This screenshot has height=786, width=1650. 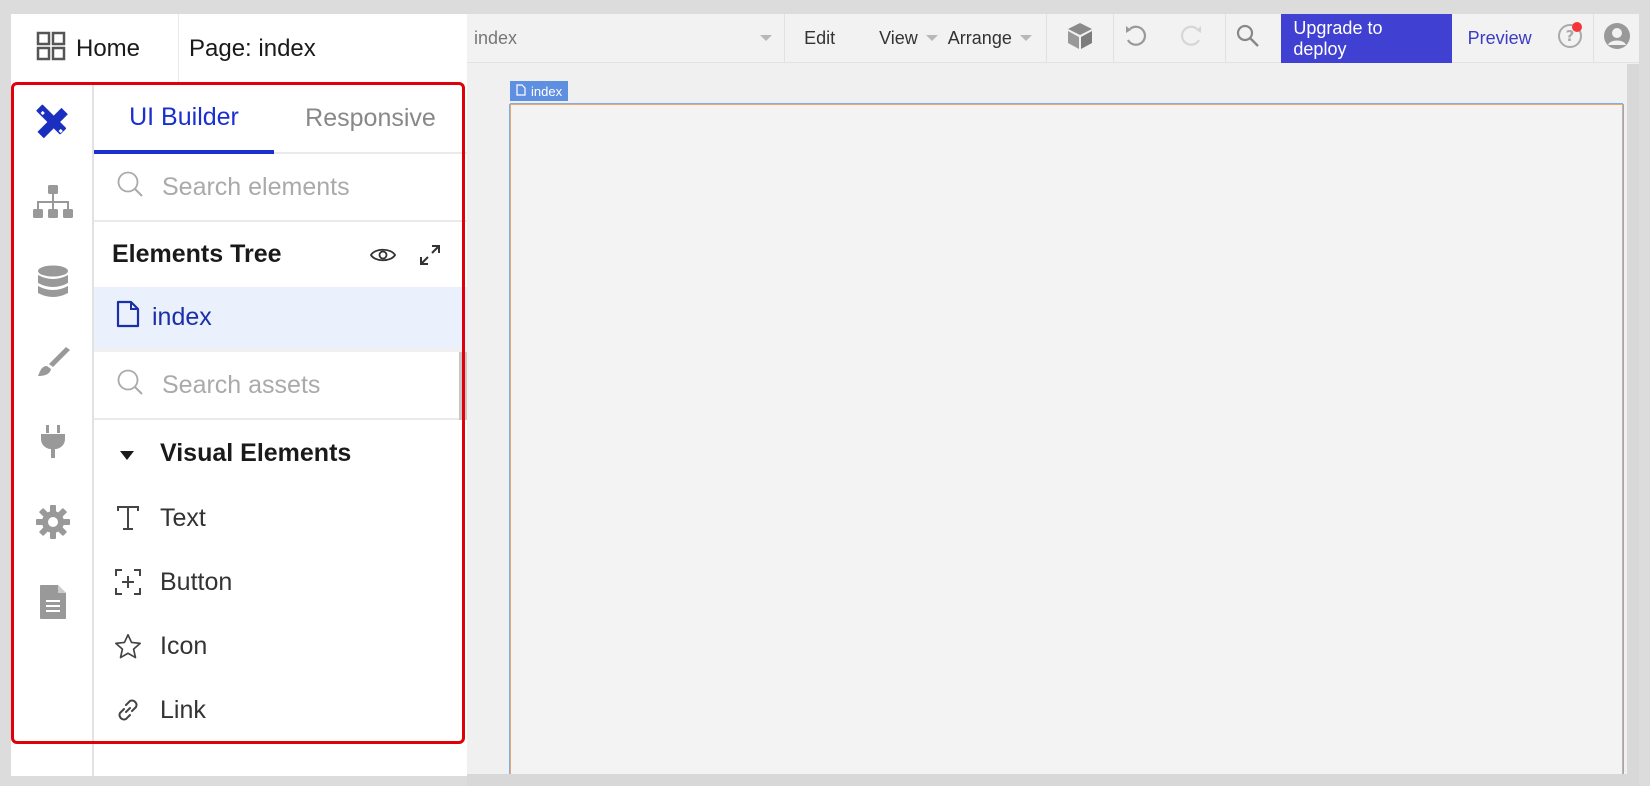 I want to click on asset-item-label: Link, so click(x=183, y=709).